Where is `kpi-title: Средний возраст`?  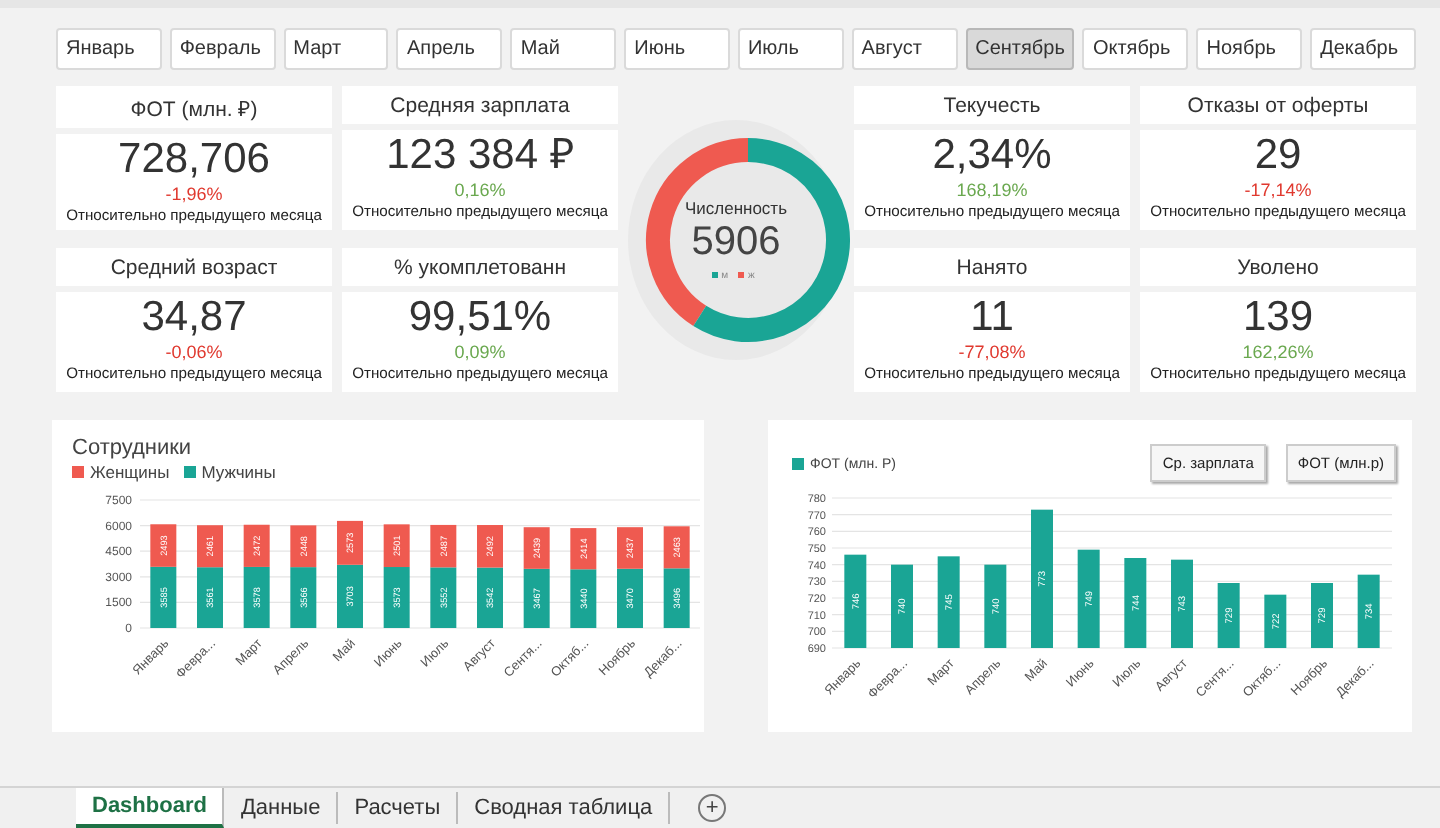 kpi-title: Средний возраст is located at coordinates (194, 270).